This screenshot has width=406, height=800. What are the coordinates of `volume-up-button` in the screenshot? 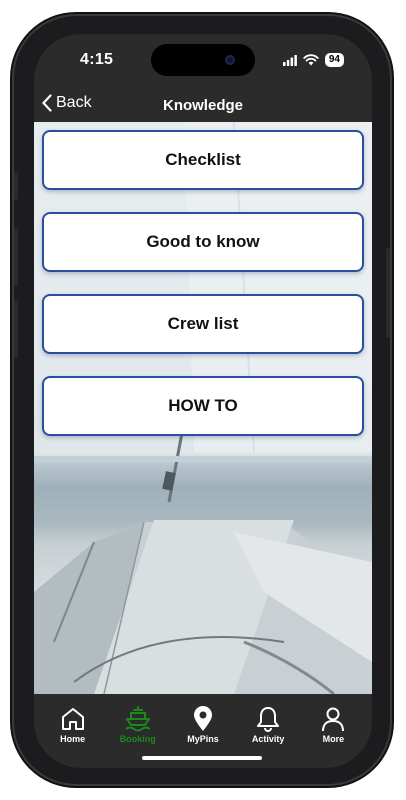 It's located at (16, 257).